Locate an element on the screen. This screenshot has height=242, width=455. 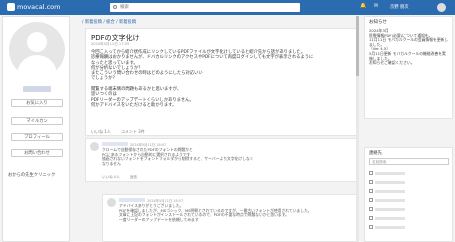
contacts-heading: 連絡先 is located at coordinates (375, 153).